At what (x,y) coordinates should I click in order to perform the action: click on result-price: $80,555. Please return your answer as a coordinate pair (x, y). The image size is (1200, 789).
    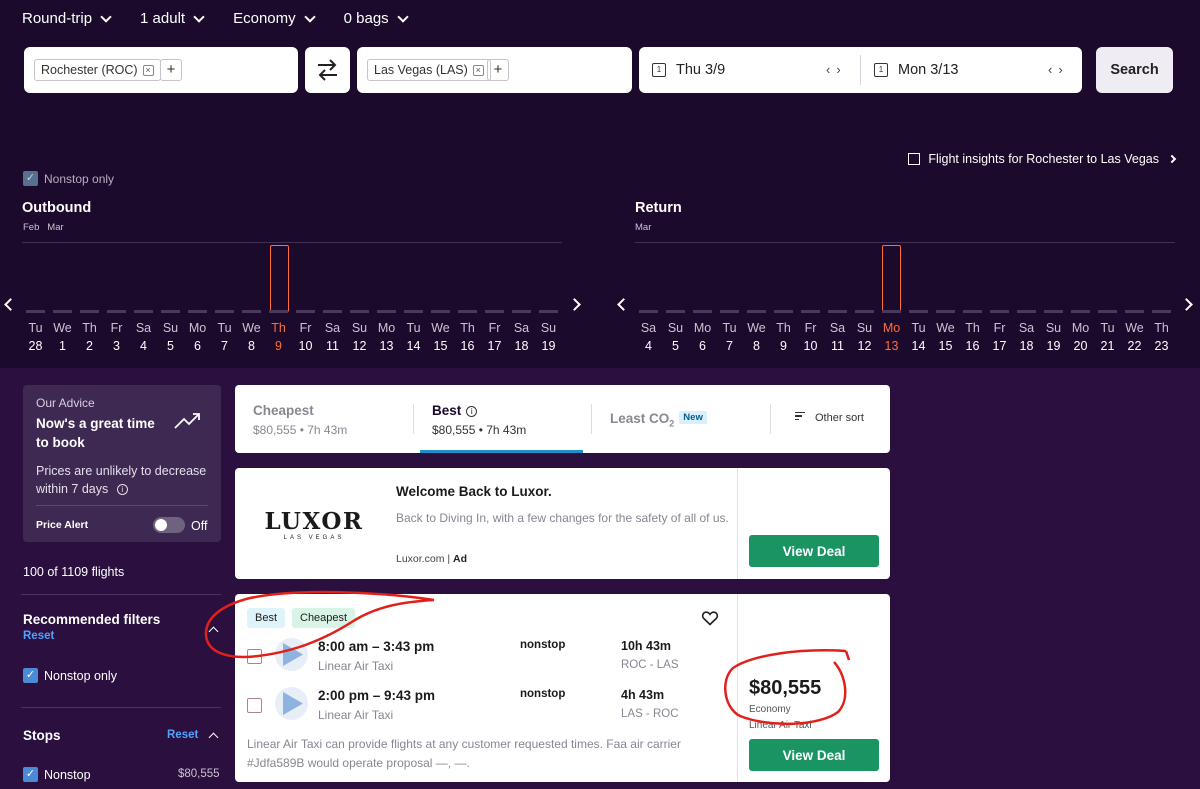
    Looking at the image, I should click on (785, 688).